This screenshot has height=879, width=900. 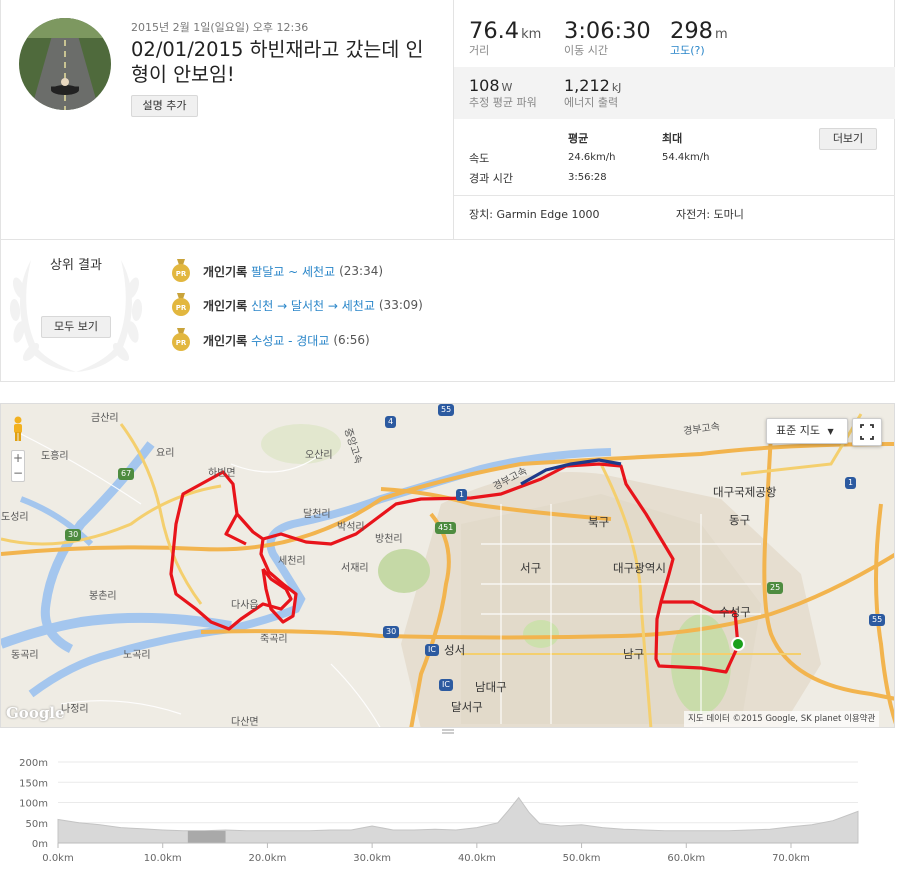 What do you see at coordinates (40, 844) in the screenshot?
I see `y-tick-label: 0m` at bounding box center [40, 844].